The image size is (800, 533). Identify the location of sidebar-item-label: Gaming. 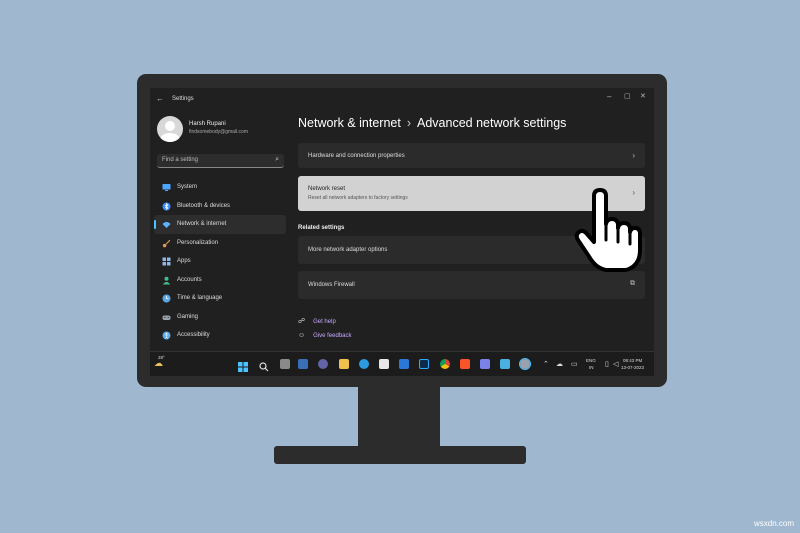
(188, 316).